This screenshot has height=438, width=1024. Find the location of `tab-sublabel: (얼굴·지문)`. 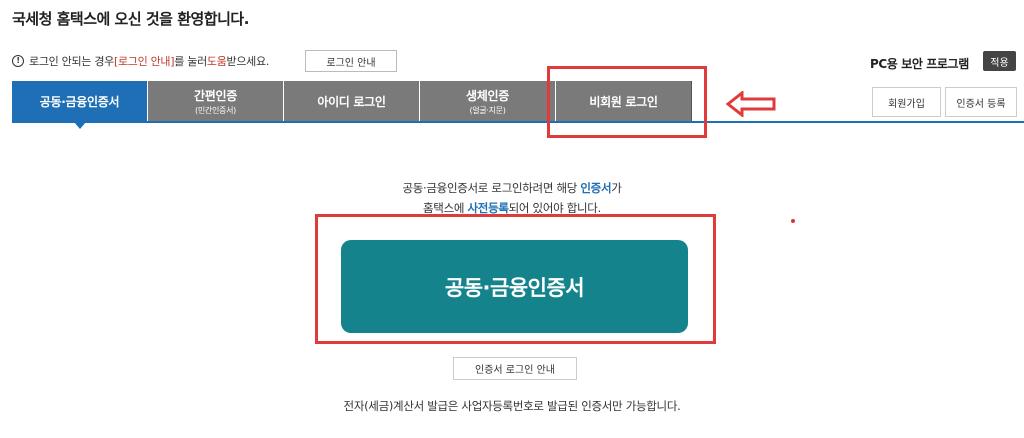

tab-sublabel: (얼굴·지문) is located at coordinates (487, 110).